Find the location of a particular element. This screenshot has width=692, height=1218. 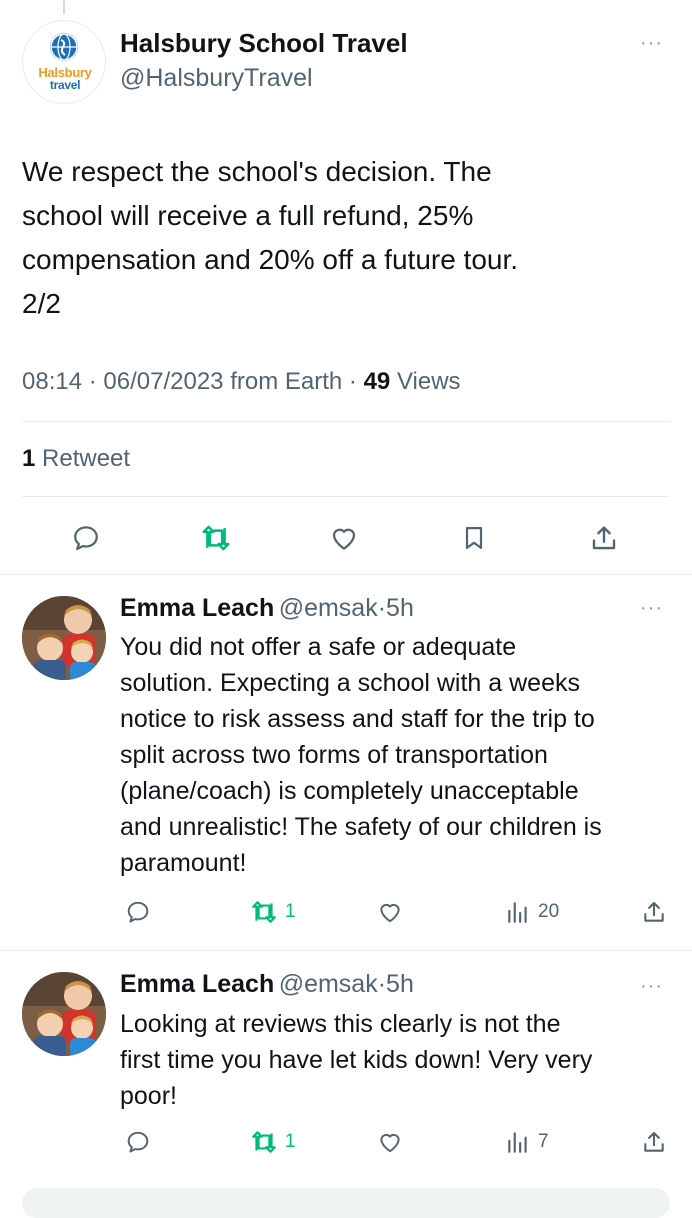

reply-text-line: (plane/coach) is completely unacceptable is located at coordinates (349, 791).